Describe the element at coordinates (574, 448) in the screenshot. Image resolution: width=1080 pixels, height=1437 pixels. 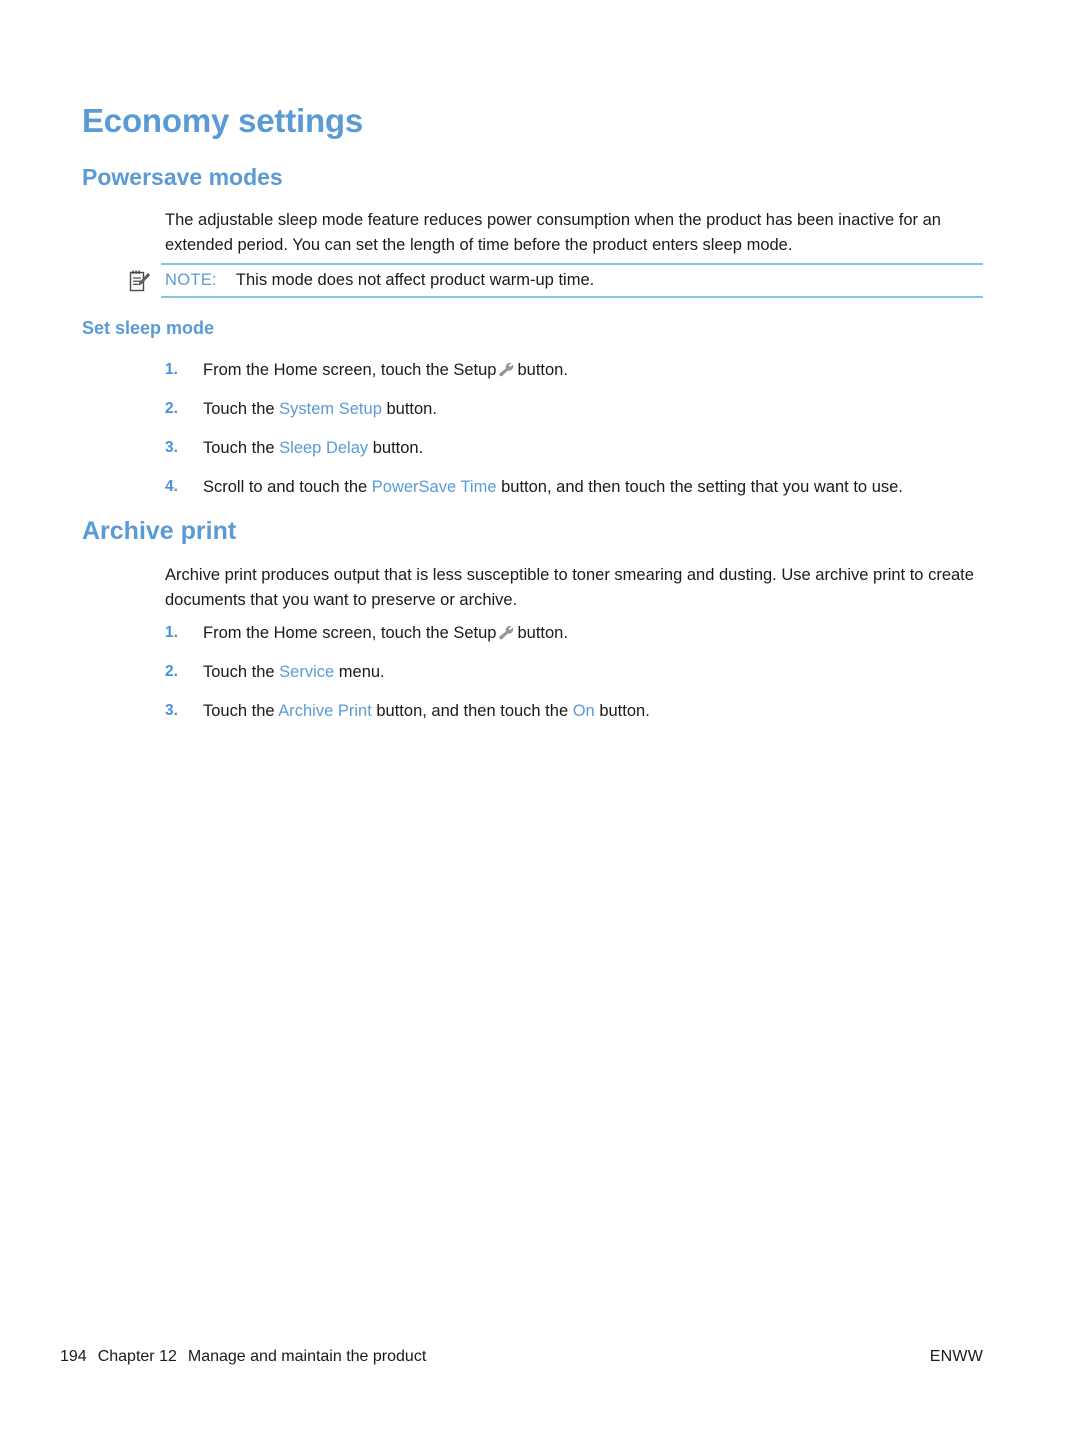
I see `list-item: 3. Touch the Sleep Delay button.` at that location.